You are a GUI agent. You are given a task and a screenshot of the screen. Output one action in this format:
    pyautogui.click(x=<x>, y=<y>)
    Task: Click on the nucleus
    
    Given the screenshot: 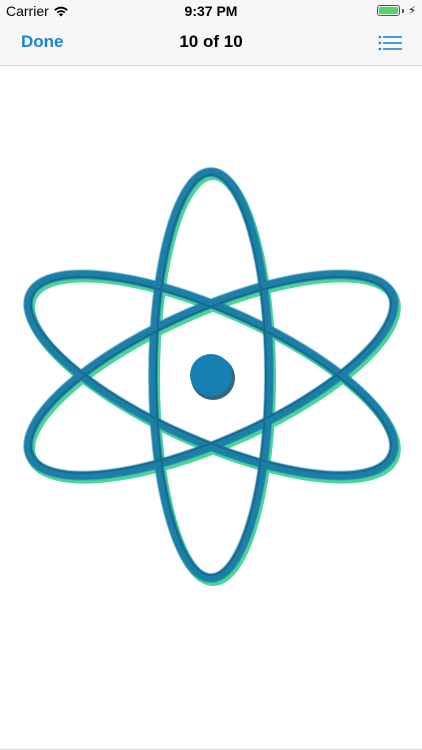 What is the action you would take?
    pyautogui.click(x=211, y=375)
    